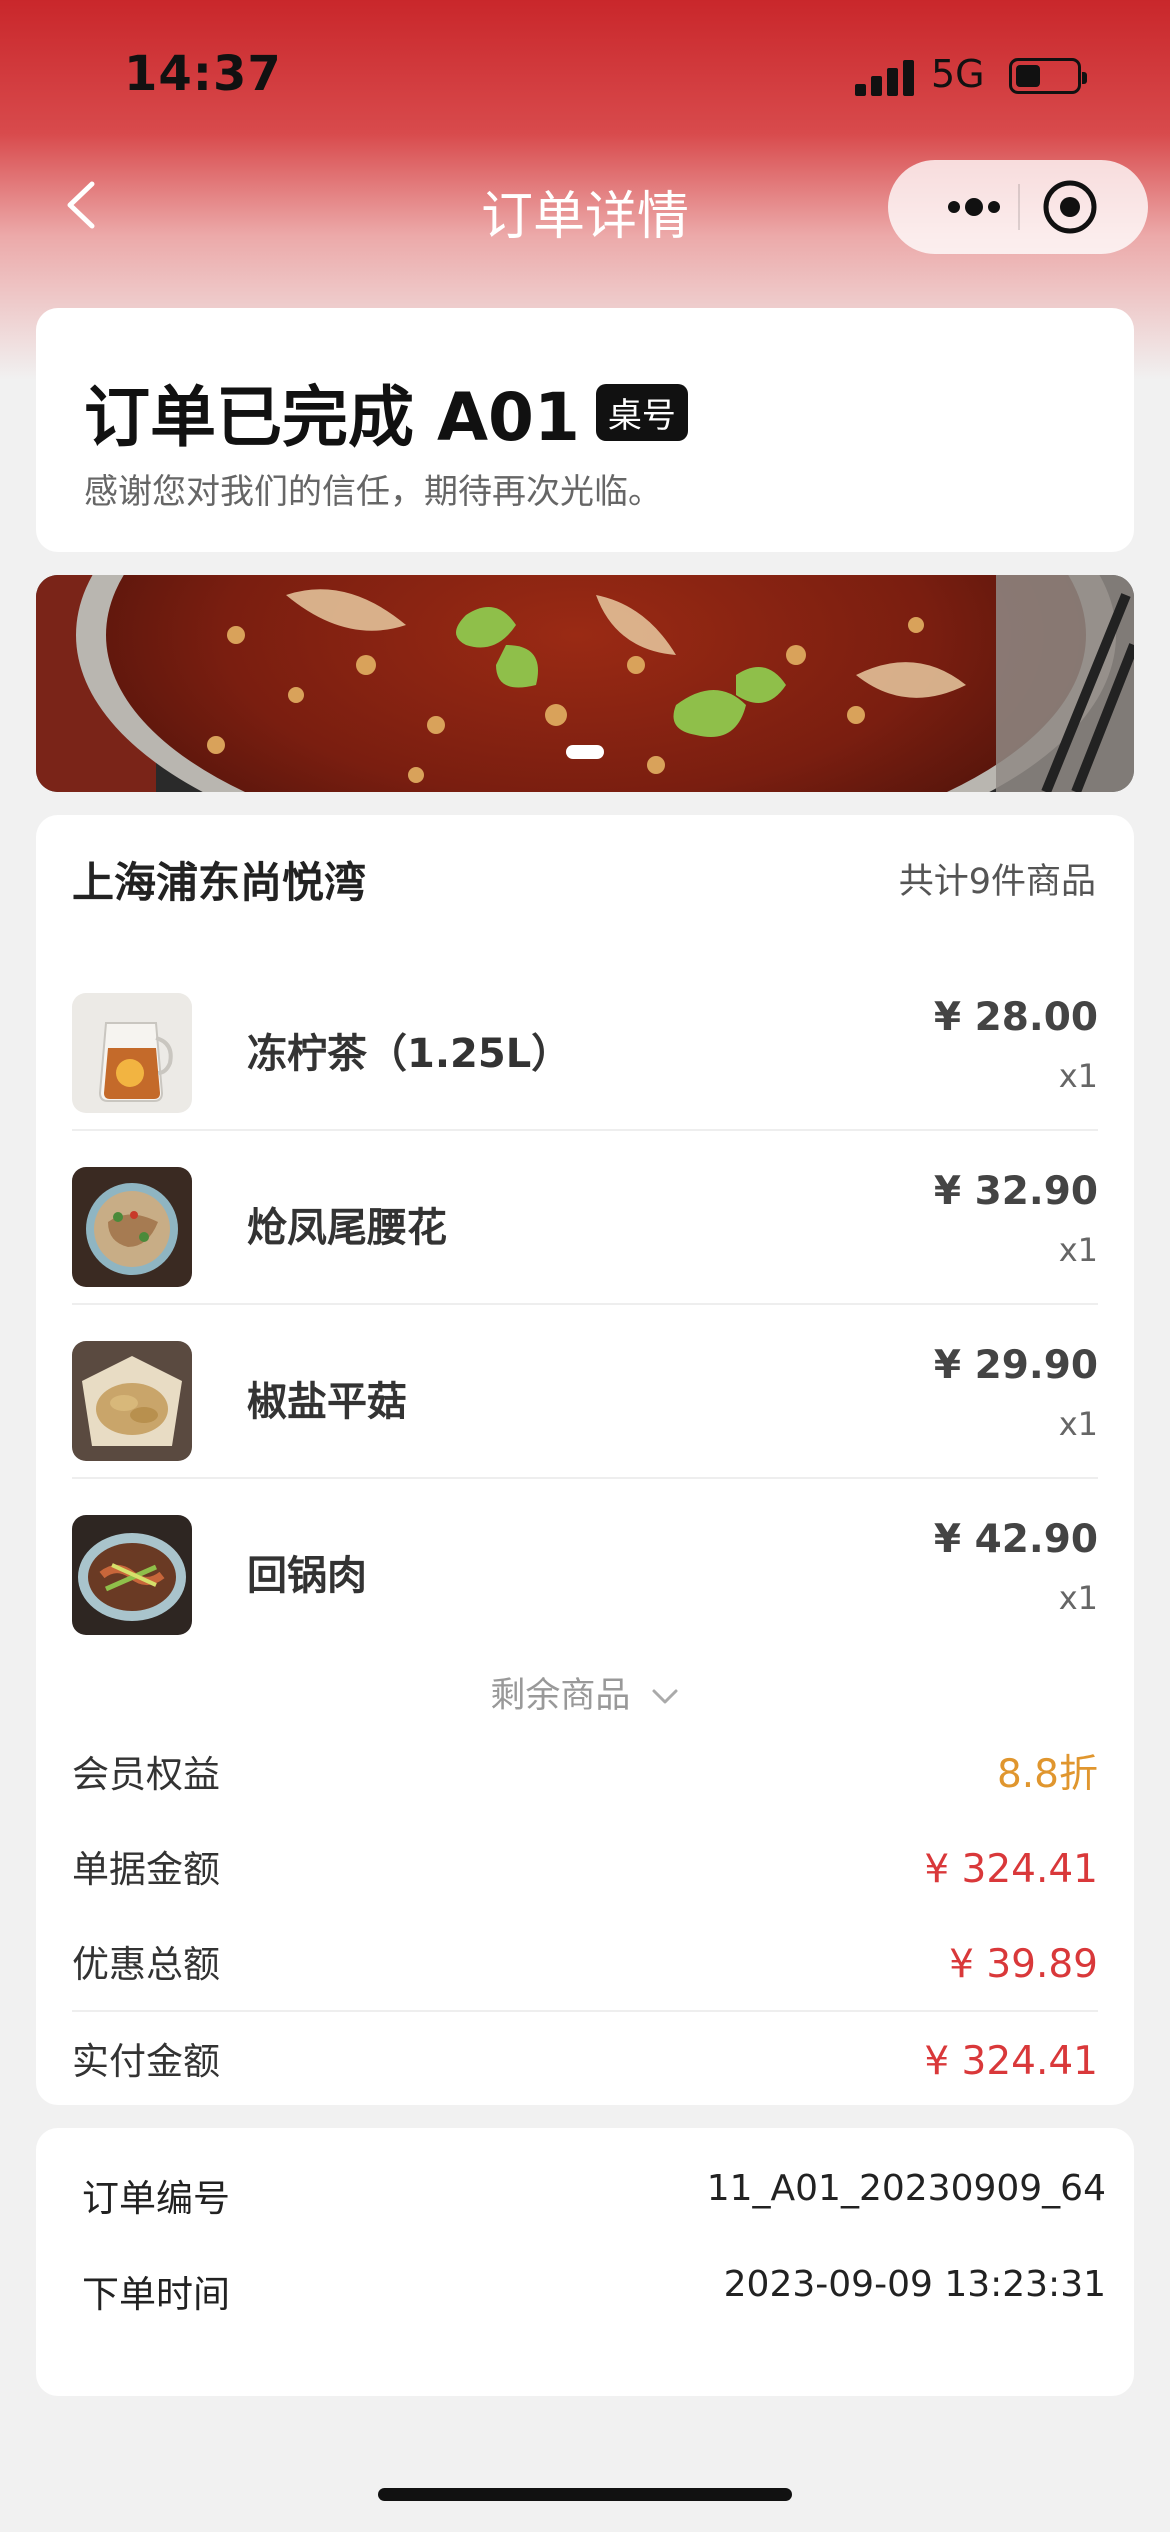 This screenshot has width=1170, height=2532. I want to click on item-price: ¥ 32.90, so click(1015, 1191).